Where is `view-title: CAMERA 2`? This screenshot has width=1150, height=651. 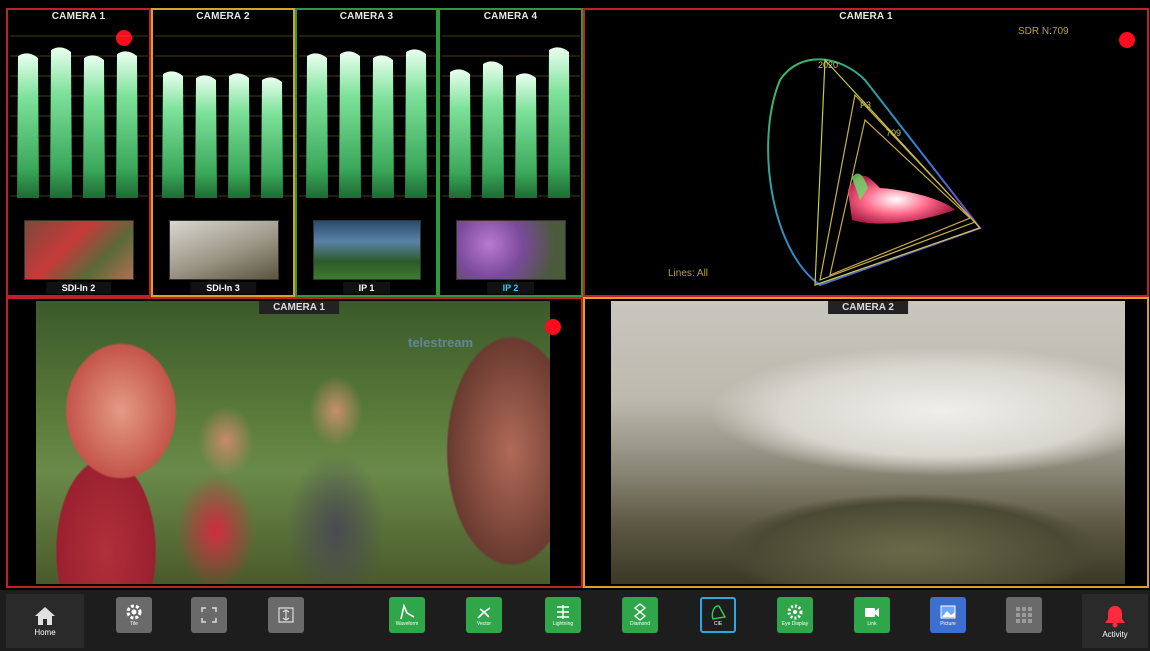
view-title: CAMERA 2 is located at coordinates (868, 307).